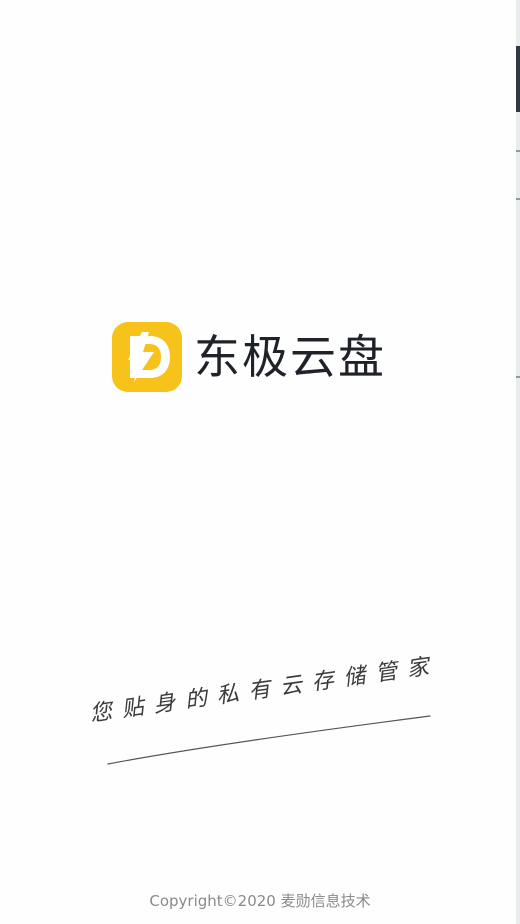 This screenshot has width=520, height=924. What do you see at coordinates (518, 79) in the screenshot?
I see `window-edge-dark` at bounding box center [518, 79].